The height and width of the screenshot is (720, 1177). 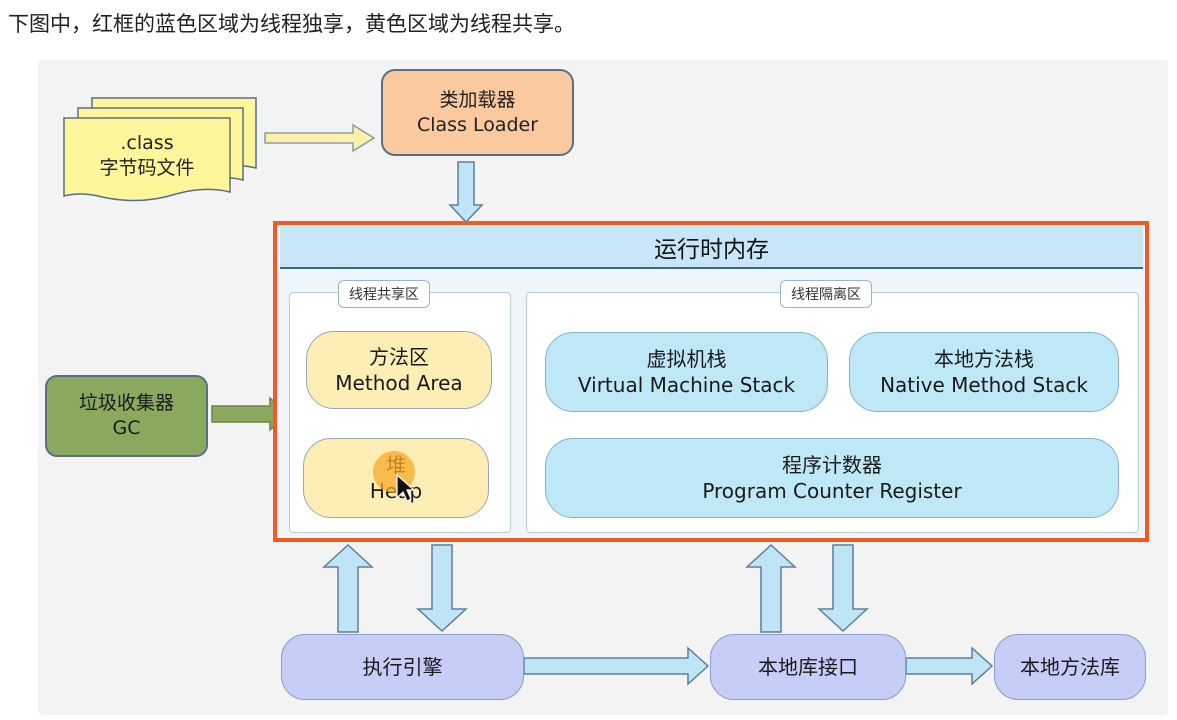 What do you see at coordinates (477, 112) in the screenshot?
I see `class-loader-node: 类加载器 Class Loader` at bounding box center [477, 112].